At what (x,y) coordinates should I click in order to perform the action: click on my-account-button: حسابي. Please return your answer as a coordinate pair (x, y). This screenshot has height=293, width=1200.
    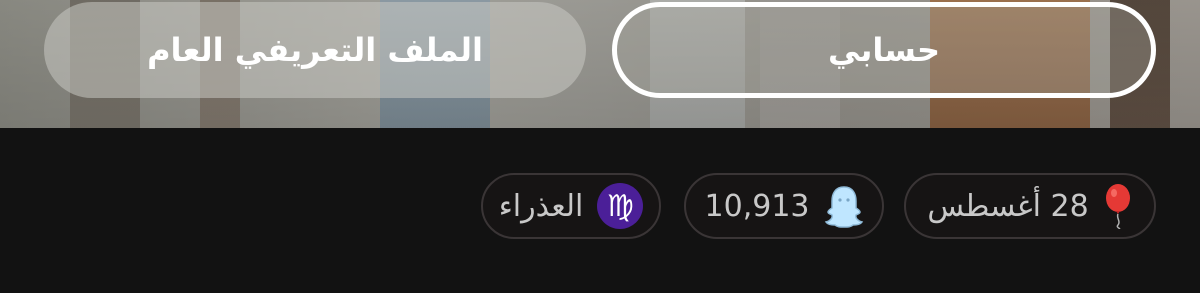
    Looking at the image, I should click on (884, 50).